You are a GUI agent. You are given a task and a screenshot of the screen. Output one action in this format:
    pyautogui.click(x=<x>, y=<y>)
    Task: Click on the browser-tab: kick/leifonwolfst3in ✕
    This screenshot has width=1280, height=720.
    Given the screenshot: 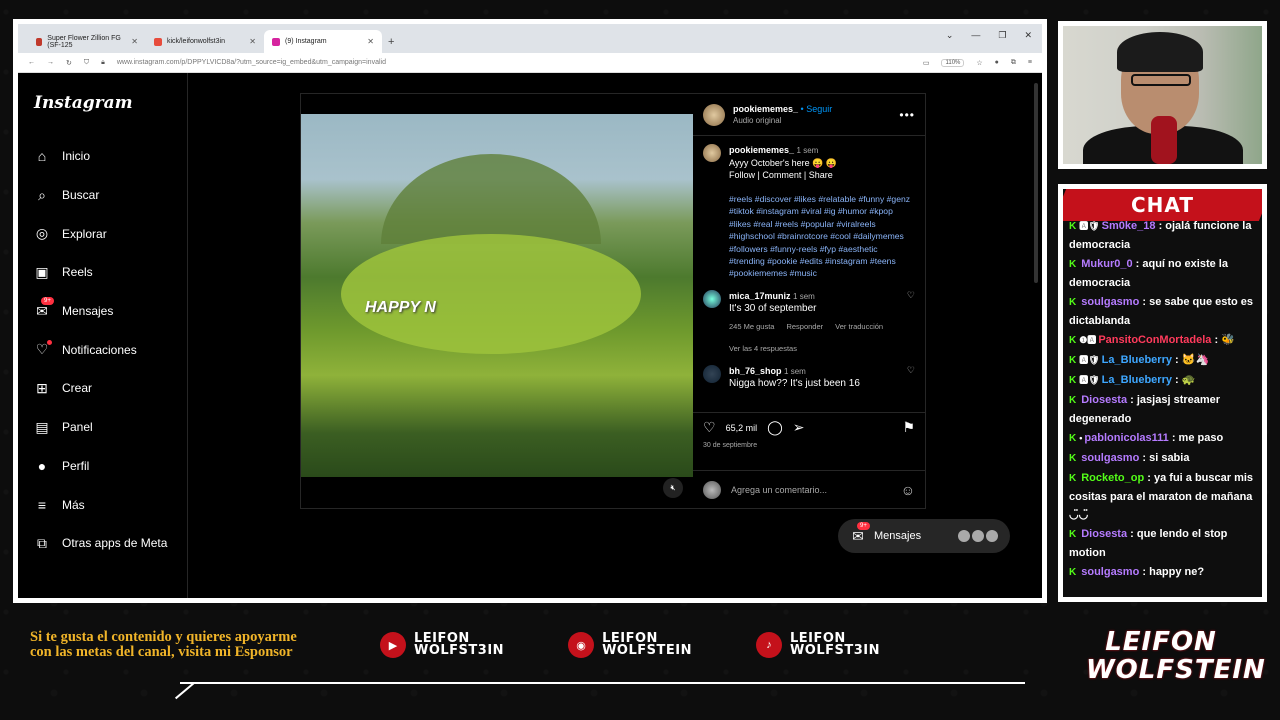 What is the action you would take?
    pyautogui.click(x=205, y=41)
    